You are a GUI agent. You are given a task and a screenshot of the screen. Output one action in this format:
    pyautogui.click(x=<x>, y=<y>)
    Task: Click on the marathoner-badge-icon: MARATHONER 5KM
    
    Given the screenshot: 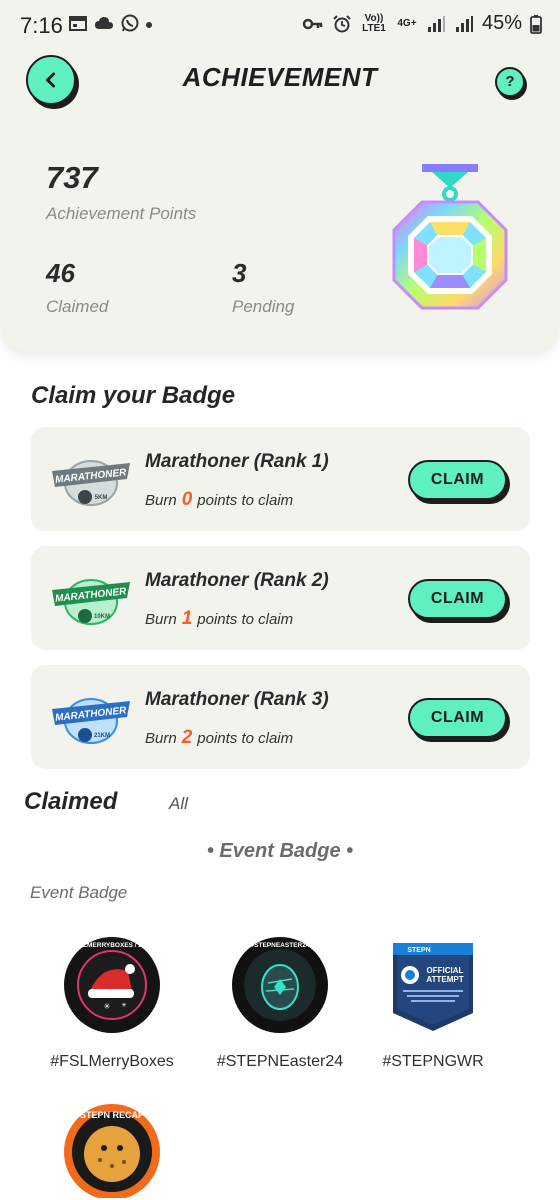 What is the action you would take?
    pyautogui.click(x=91, y=483)
    